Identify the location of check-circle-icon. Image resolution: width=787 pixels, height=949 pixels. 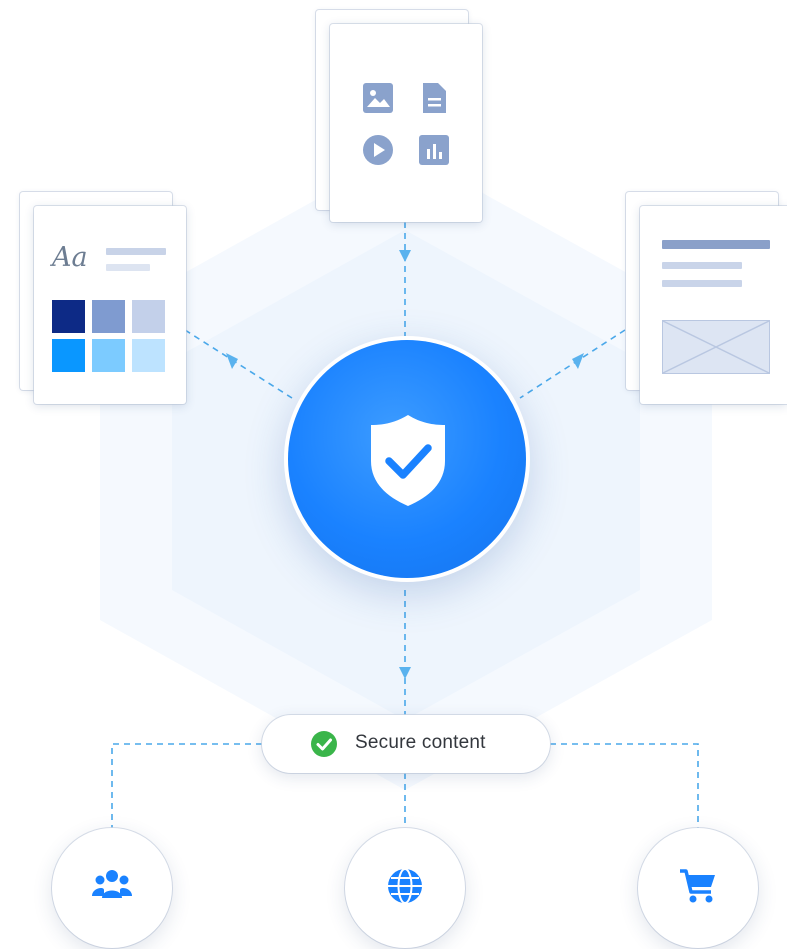
(324, 744).